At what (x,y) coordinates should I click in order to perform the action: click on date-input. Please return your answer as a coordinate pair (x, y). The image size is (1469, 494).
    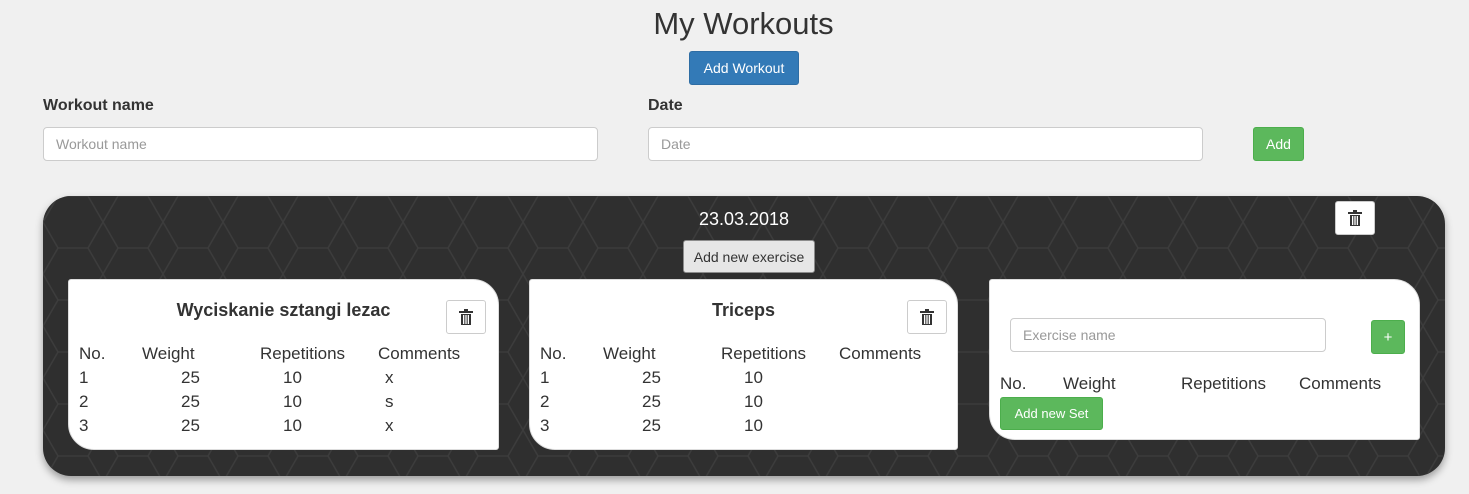
    Looking at the image, I should click on (925, 144).